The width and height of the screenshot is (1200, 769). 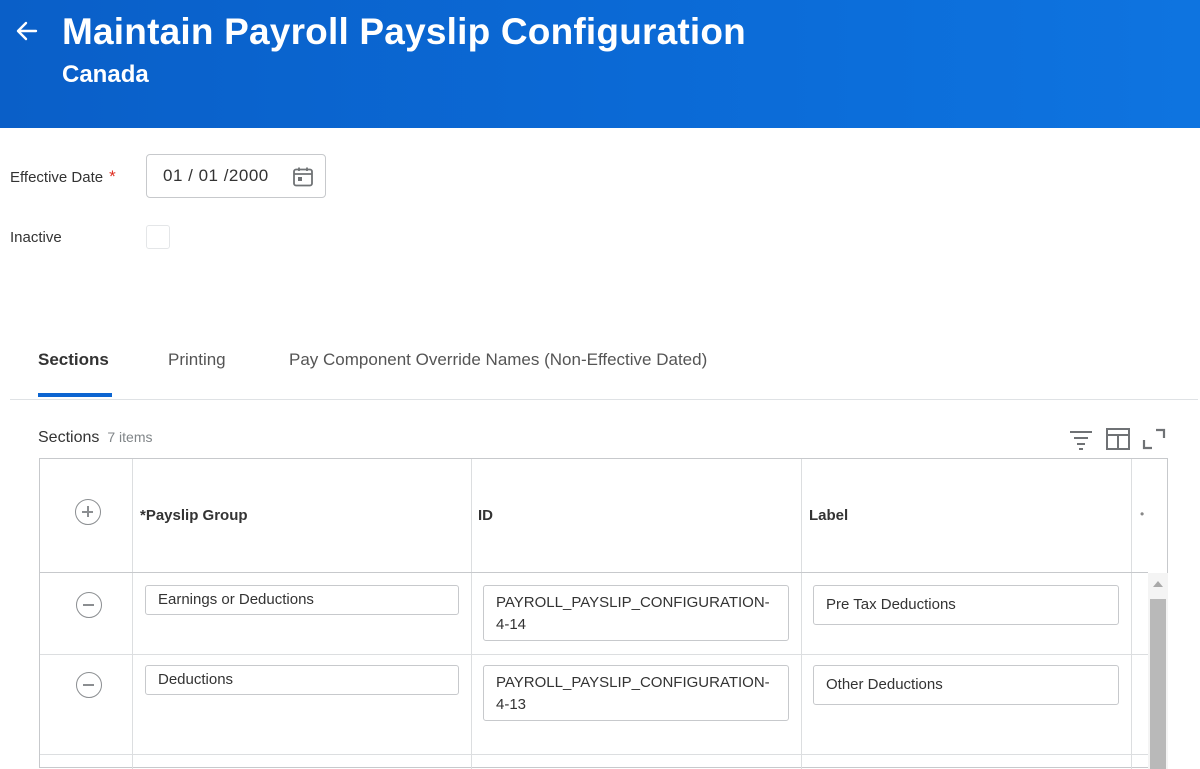 What do you see at coordinates (57, 177) in the screenshot?
I see `effective-date-label-text: Effective Date` at bounding box center [57, 177].